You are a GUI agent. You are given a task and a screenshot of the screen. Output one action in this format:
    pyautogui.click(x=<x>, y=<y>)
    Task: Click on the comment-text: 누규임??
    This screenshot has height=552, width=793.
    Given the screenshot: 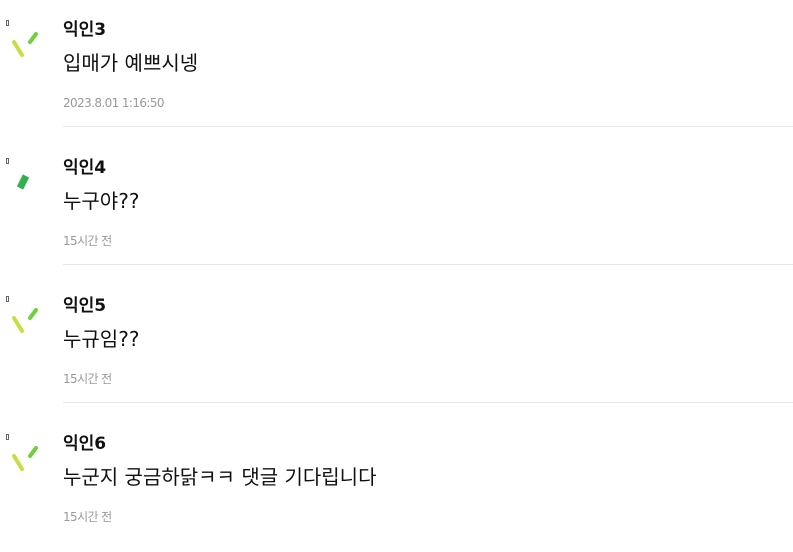 What is the action you would take?
    pyautogui.click(x=101, y=339)
    